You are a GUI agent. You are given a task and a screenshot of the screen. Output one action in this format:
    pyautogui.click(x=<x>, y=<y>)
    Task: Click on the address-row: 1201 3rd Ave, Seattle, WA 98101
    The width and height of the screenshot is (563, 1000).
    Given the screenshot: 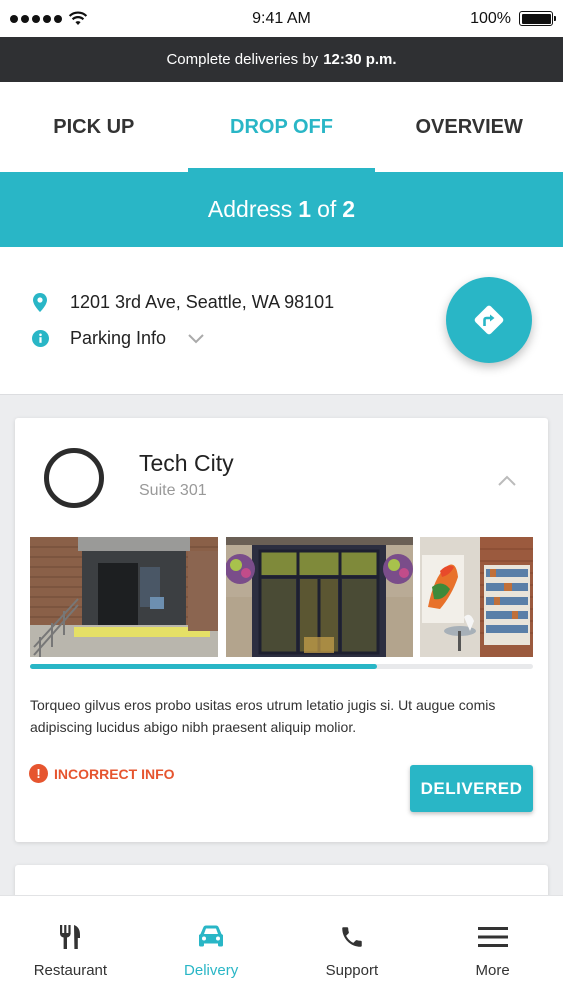 What is the action you would take?
    pyautogui.click(x=182, y=302)
    